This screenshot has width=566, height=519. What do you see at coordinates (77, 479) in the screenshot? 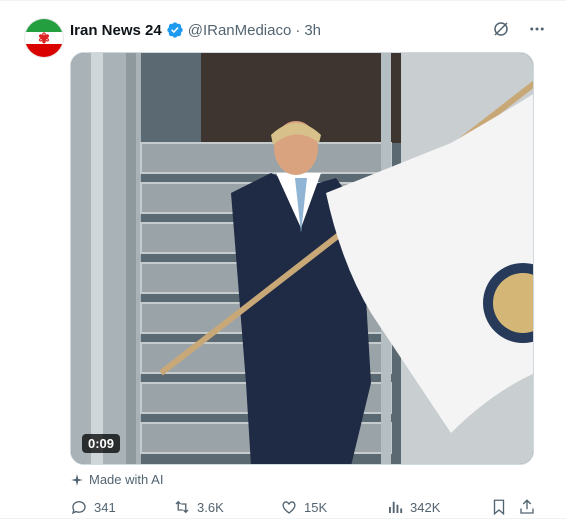
I see `sparkle-icon` at bounding box center [77, 479].